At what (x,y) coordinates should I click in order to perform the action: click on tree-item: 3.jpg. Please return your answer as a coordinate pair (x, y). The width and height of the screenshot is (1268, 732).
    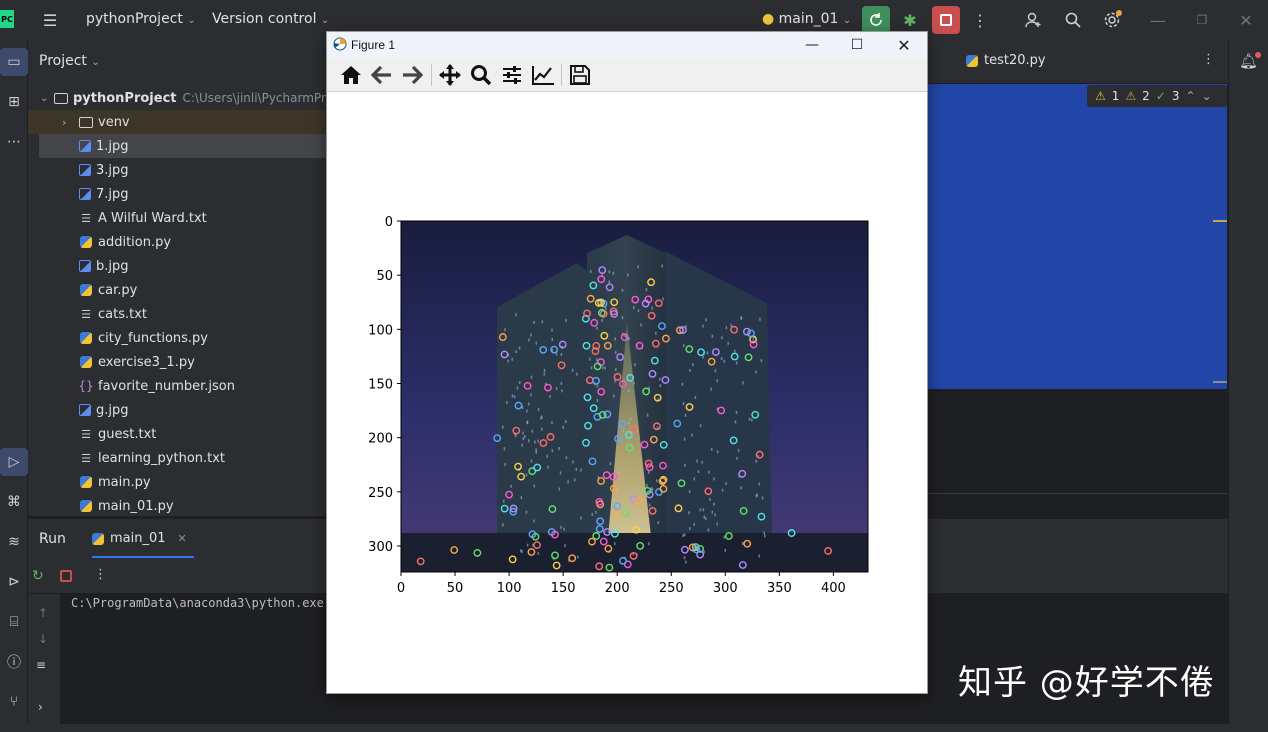
    Looking at the image, I should click on (178, 170).